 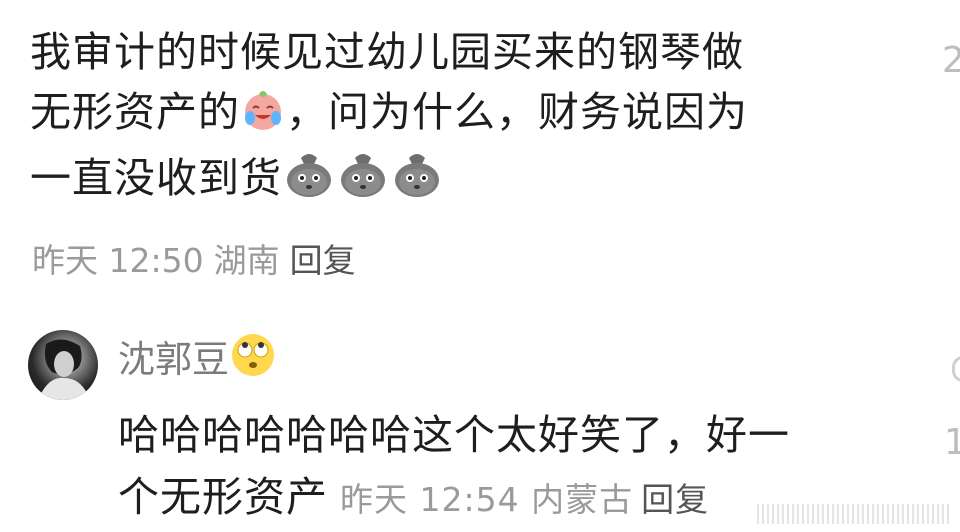 I want to click on comment-meta: 昨天 12:50 湖南 回复, so click(x=194, y=258).